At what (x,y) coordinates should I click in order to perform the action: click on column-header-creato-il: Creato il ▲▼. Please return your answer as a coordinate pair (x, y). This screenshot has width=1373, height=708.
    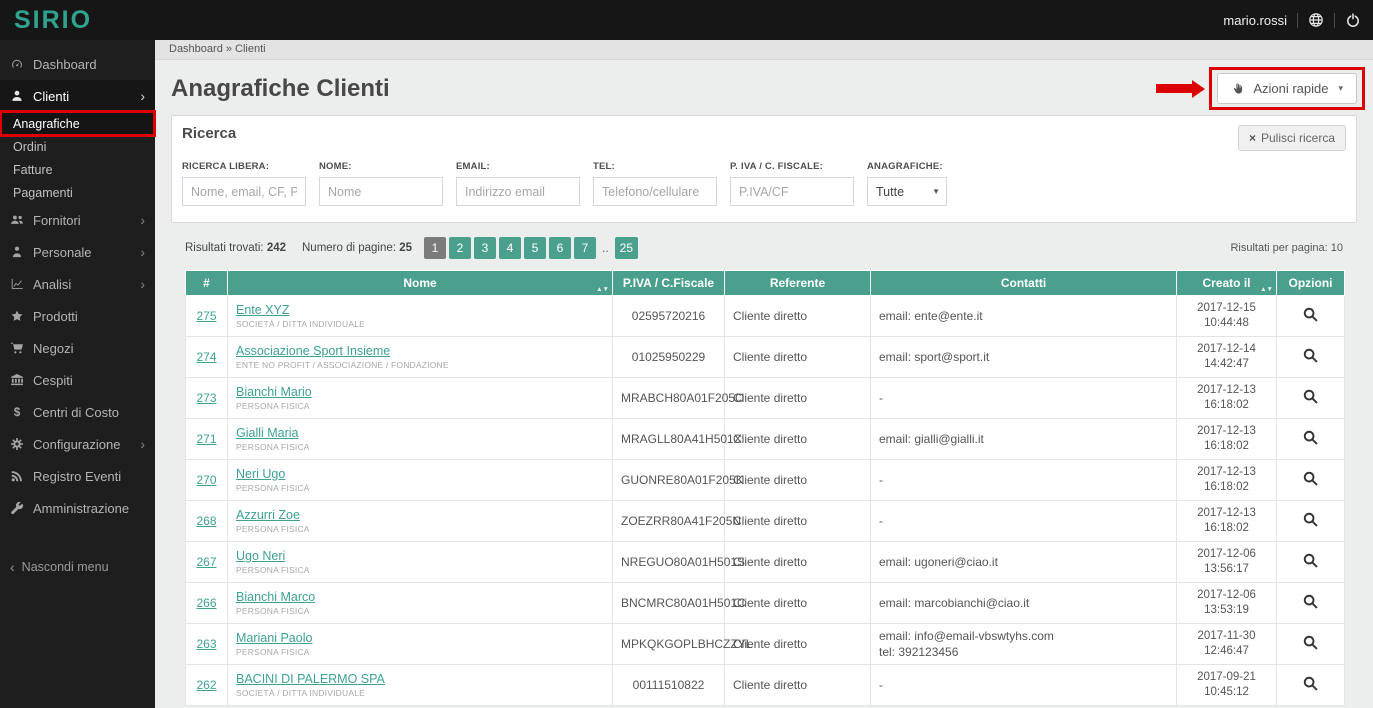
    Looking at the image, I should click on (1226, 283).